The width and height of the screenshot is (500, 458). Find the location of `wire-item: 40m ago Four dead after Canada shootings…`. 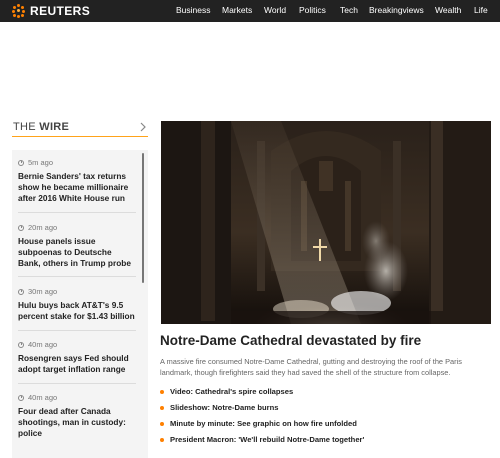

wire-item: 40m ago Four dead after Canada shootings… is located at coordinates (74, 415).